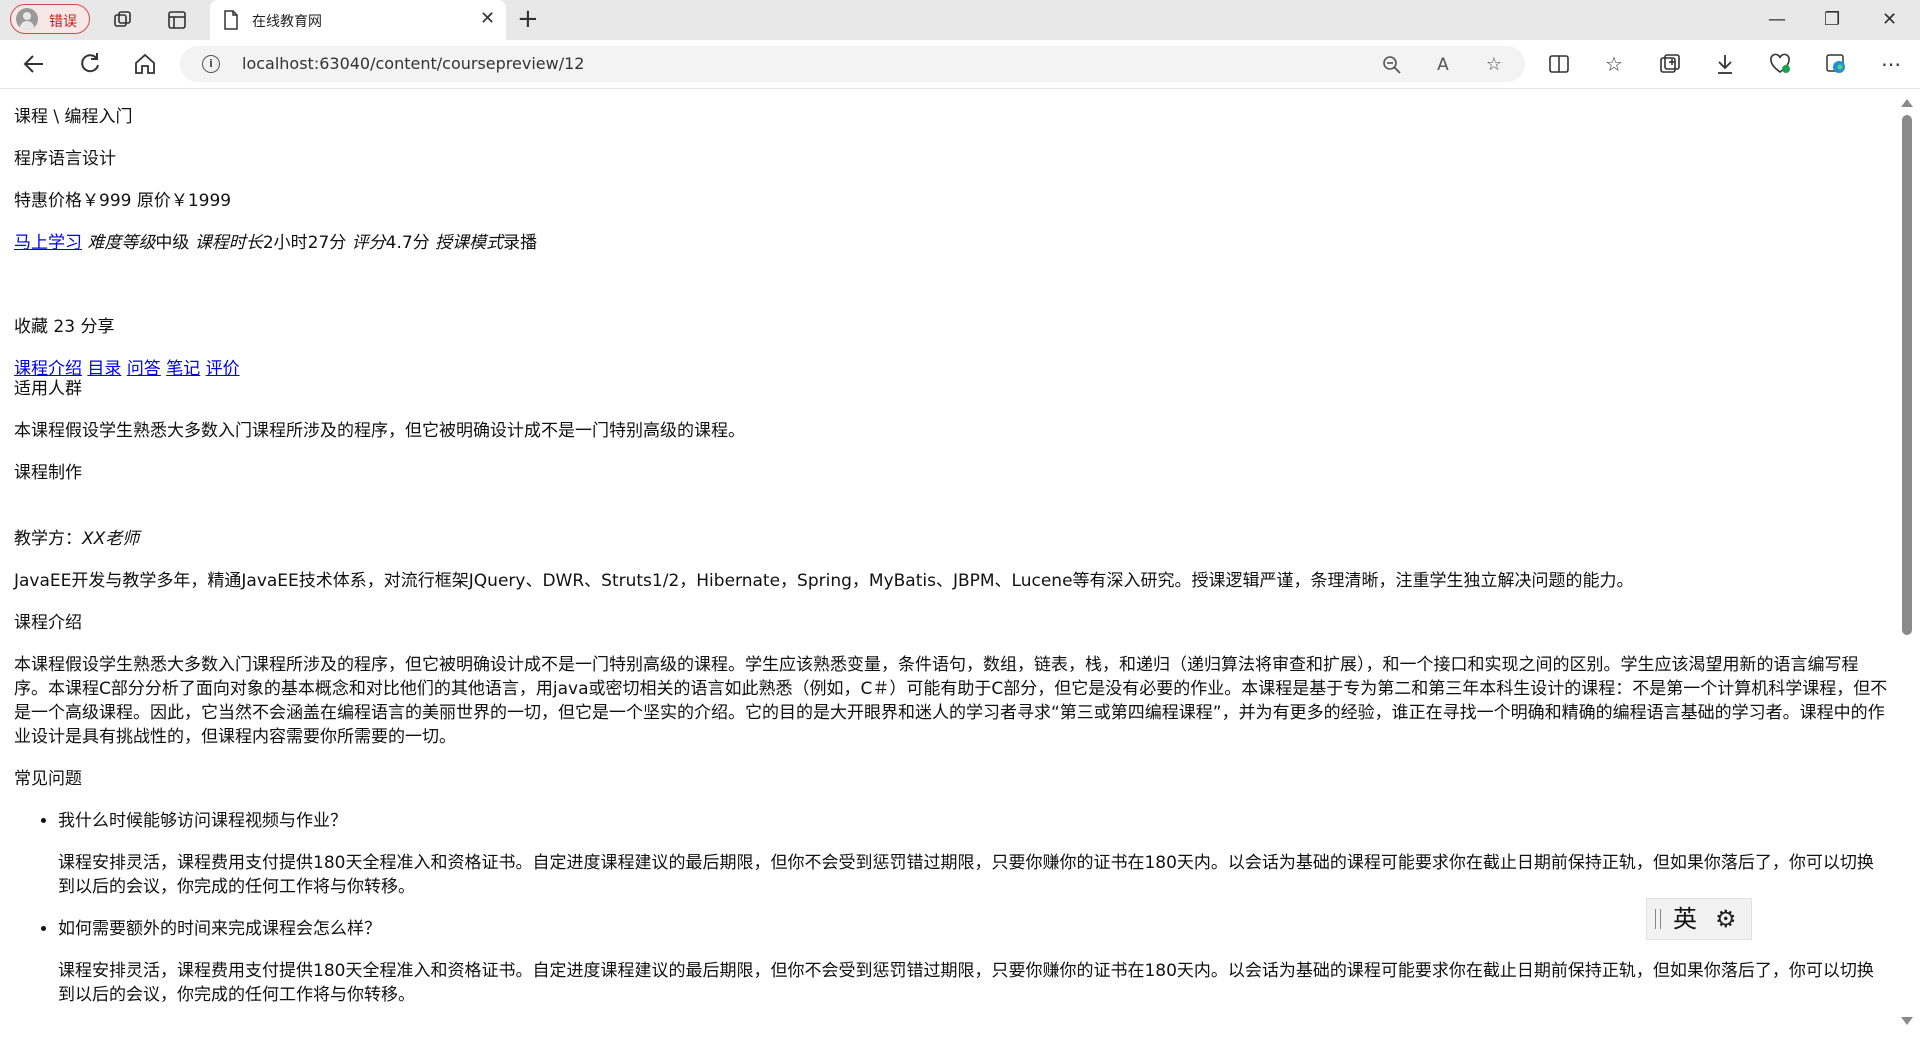  What do you see at coordinates (145, 64) in the screenshot?
I see `home-icon` at bounding box center [145, 64].